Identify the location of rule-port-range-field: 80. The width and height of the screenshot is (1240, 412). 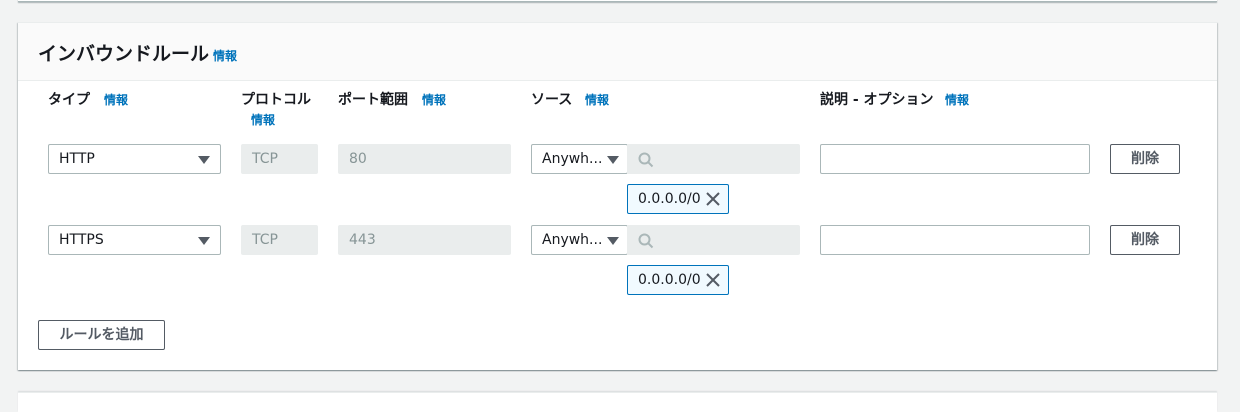
(424, 159).